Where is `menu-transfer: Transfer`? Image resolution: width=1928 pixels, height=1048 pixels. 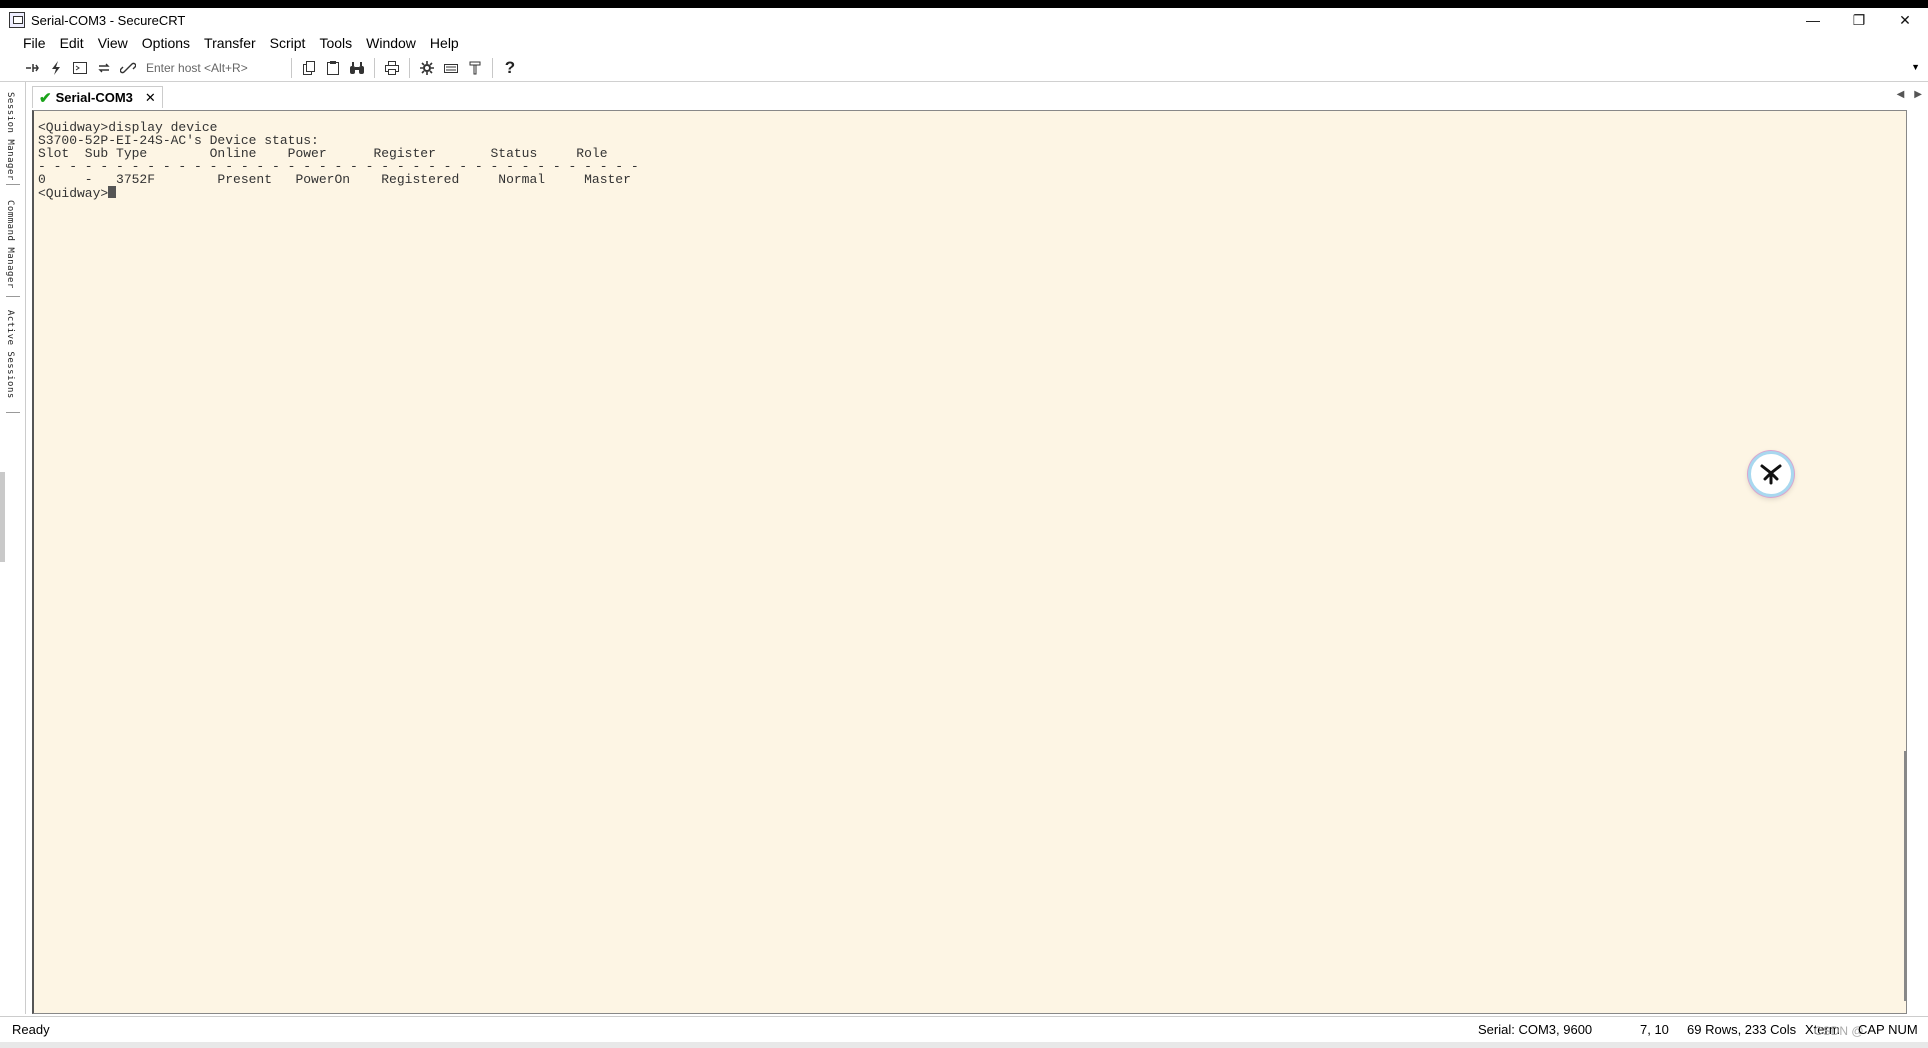 menu-transfer: Transfer is located at coordinates (230, 43).